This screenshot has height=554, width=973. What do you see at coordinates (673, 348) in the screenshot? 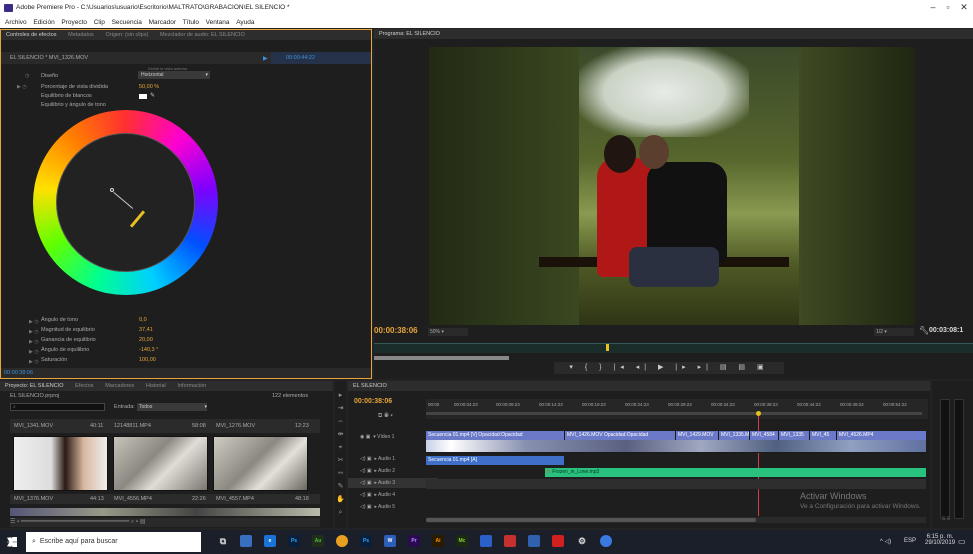
I see `program-scrubber` at bounding box center [673, 348].